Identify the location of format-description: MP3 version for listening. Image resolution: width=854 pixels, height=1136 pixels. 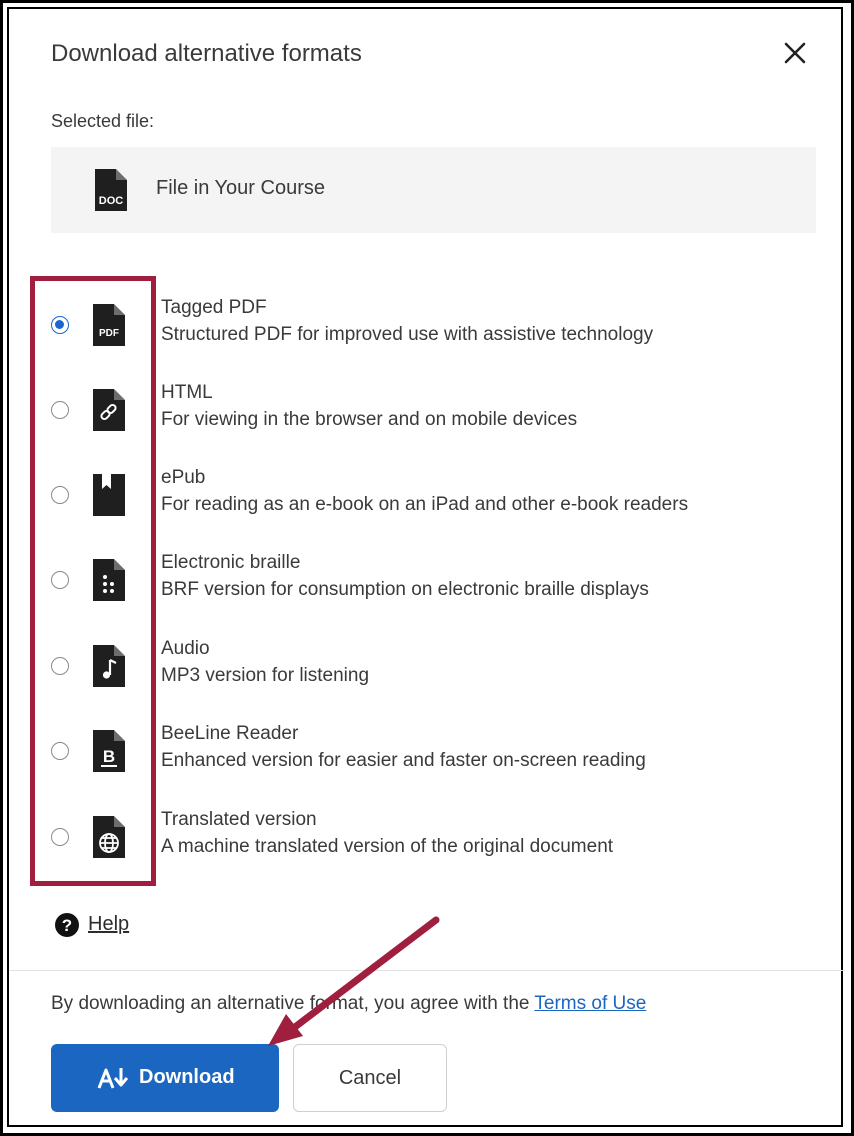
(265, 675).